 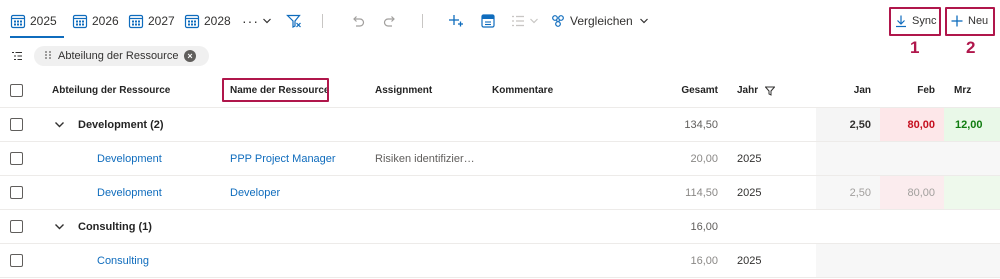 I want to click on clear-filter-button, so click(x=294, y=21).